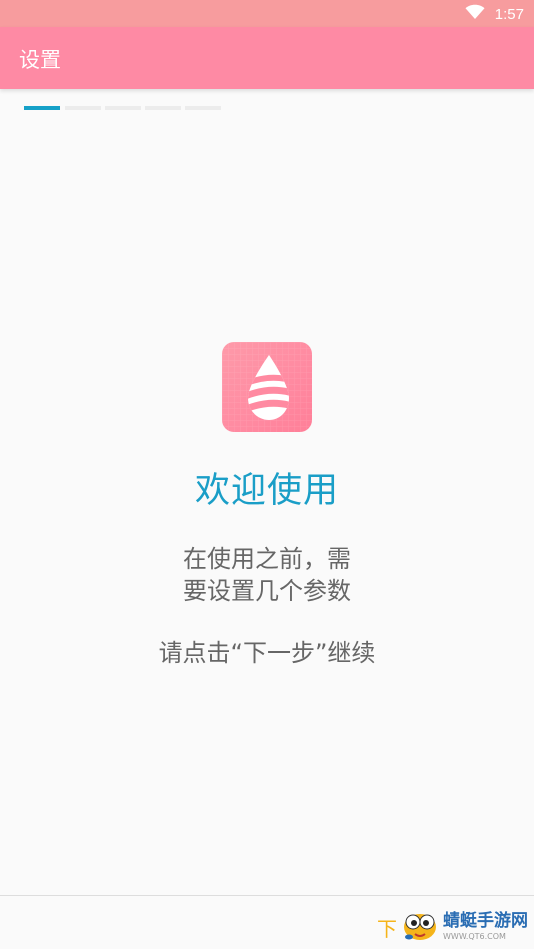  I want to click on watermark-name: 蜻蜓手游网, so click(485, 921).